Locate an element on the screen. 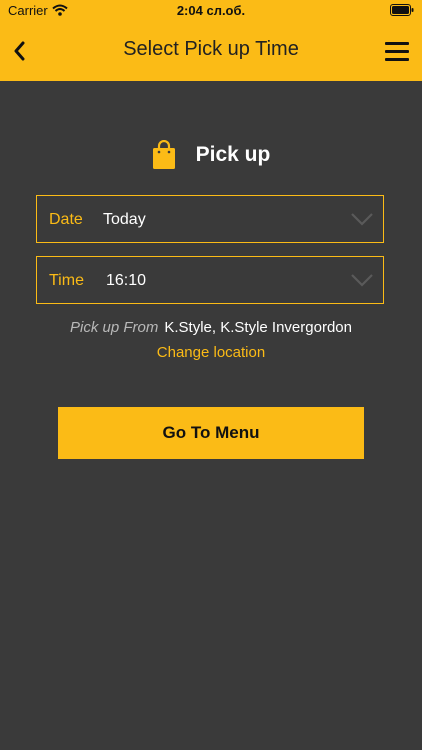  change-location-link: Change location is located at coordinates (211, 352).